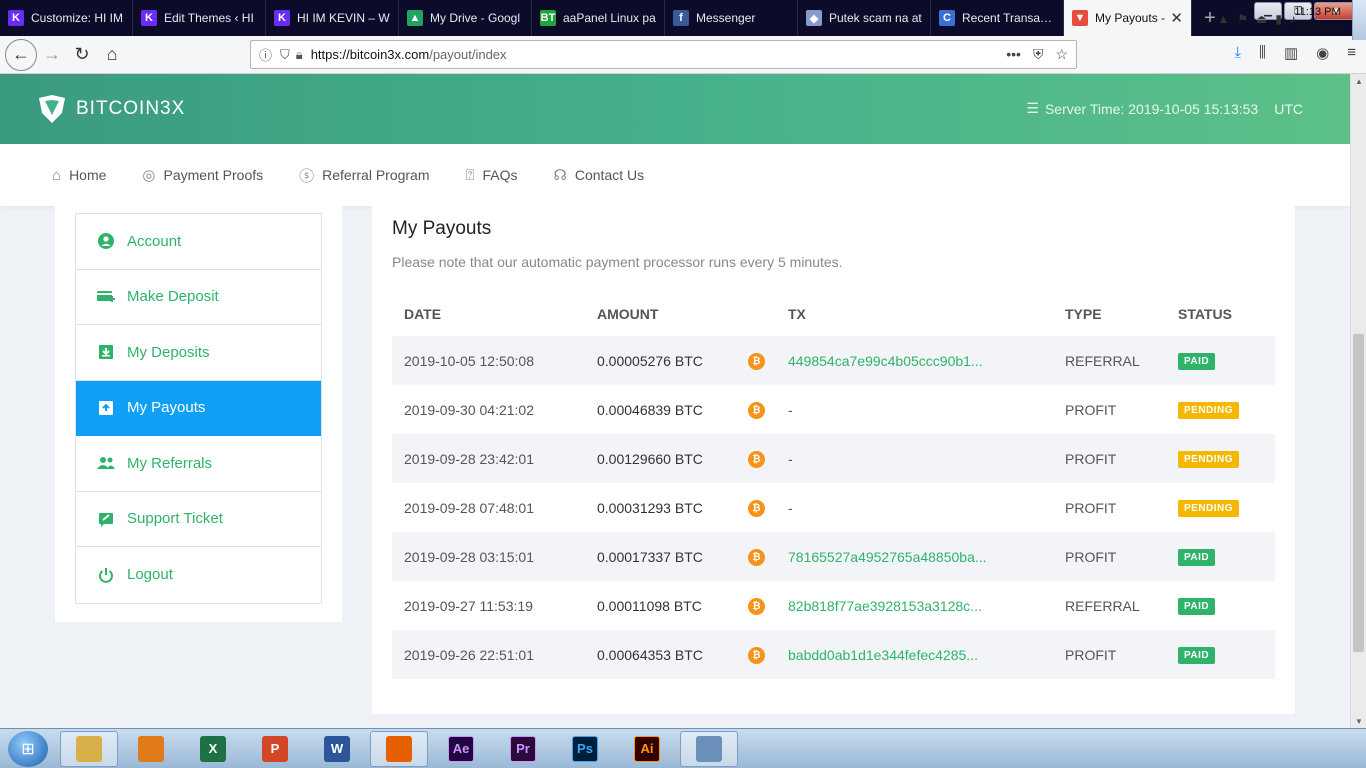 Image resolution: width=1366 pixels, height=768 pixels. I want to click on page-scrollbar: ▲ ▼, so click(1358, 401).